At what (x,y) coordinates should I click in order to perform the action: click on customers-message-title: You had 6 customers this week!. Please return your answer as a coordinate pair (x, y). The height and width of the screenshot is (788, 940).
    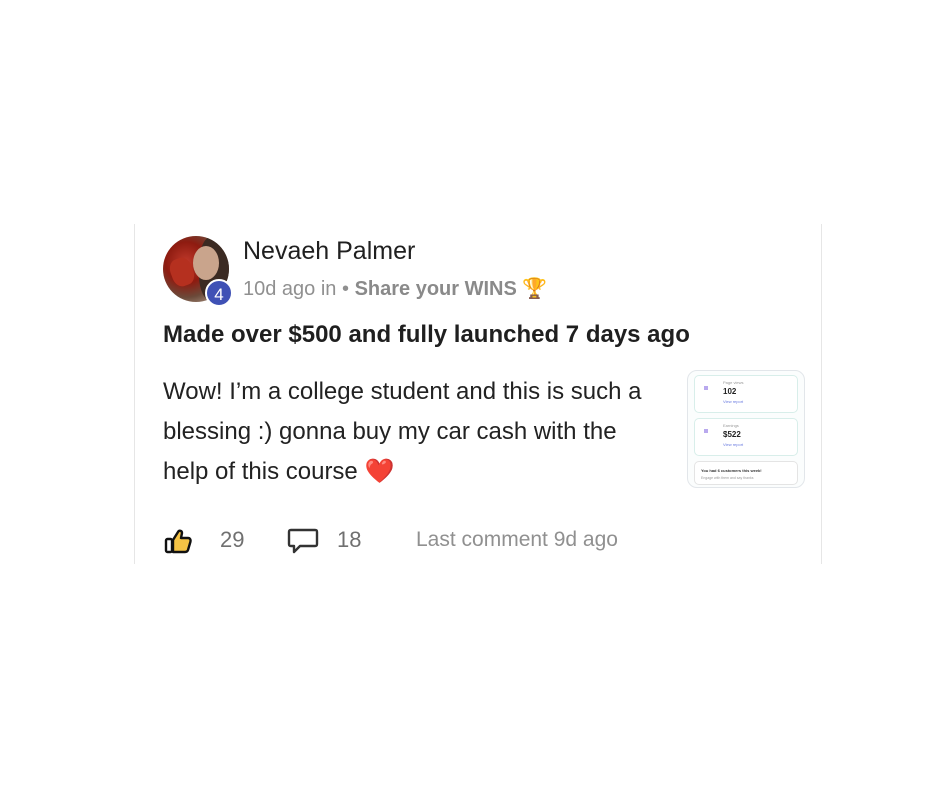
    Looking at the image, I should click on (731, 470).